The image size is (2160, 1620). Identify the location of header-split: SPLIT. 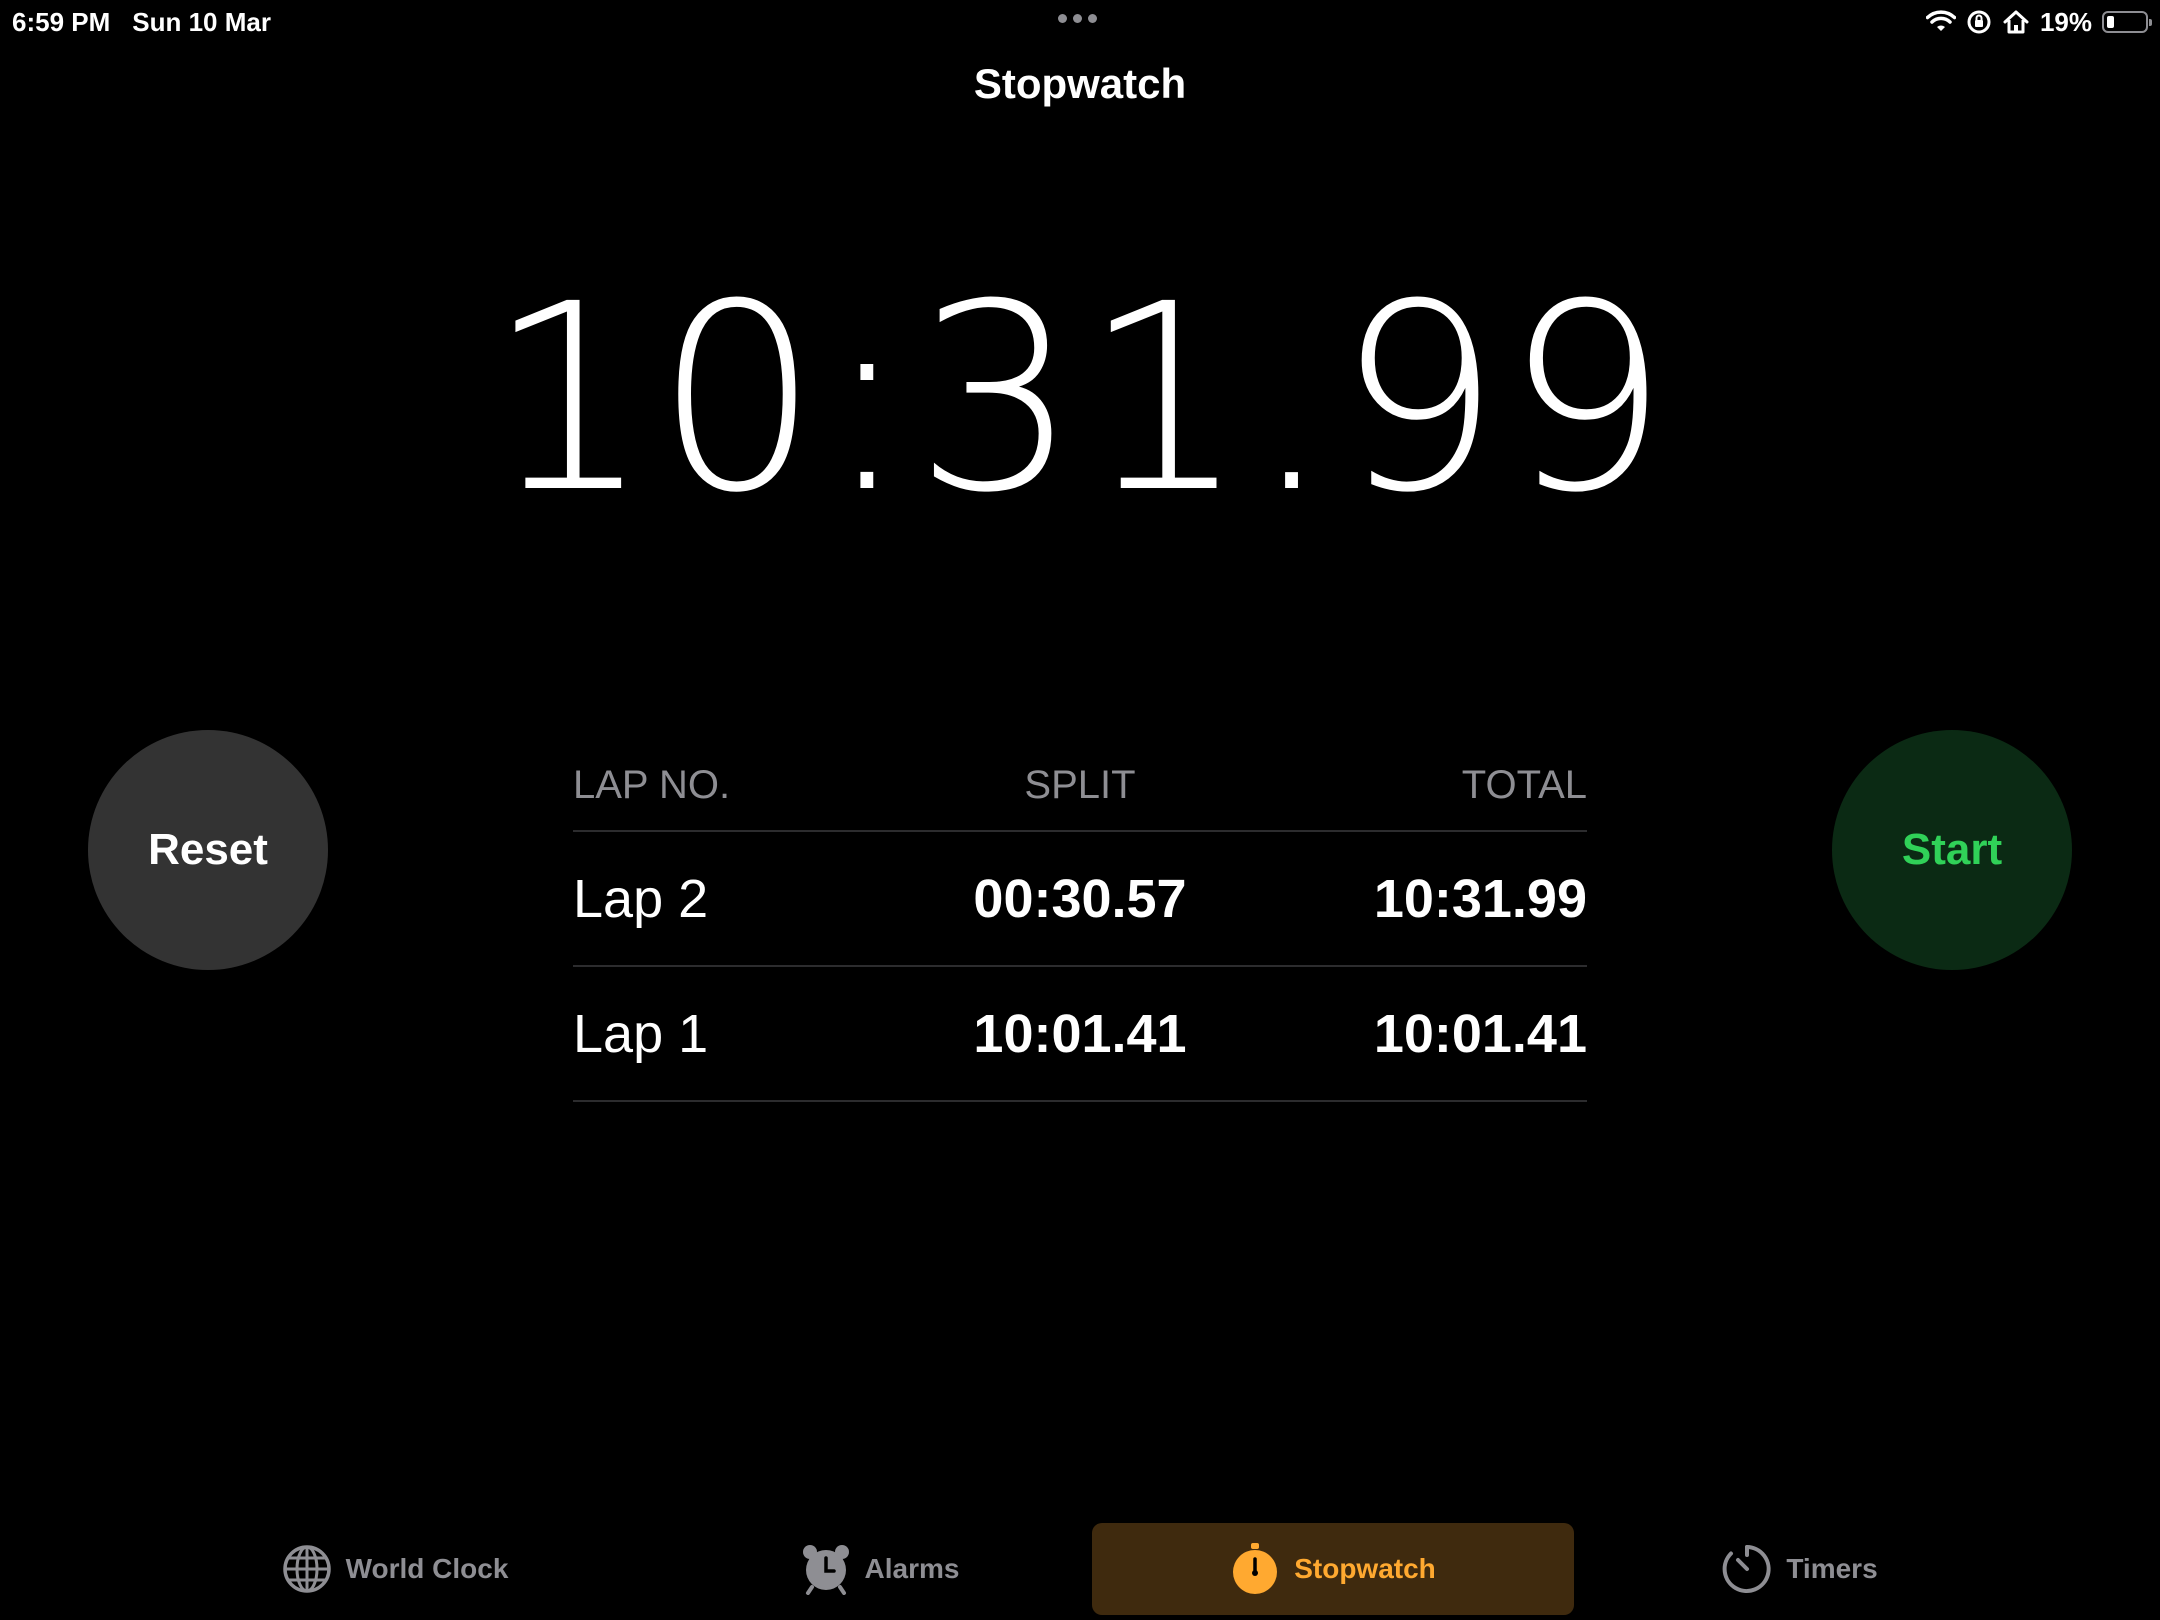
(1080, 784).